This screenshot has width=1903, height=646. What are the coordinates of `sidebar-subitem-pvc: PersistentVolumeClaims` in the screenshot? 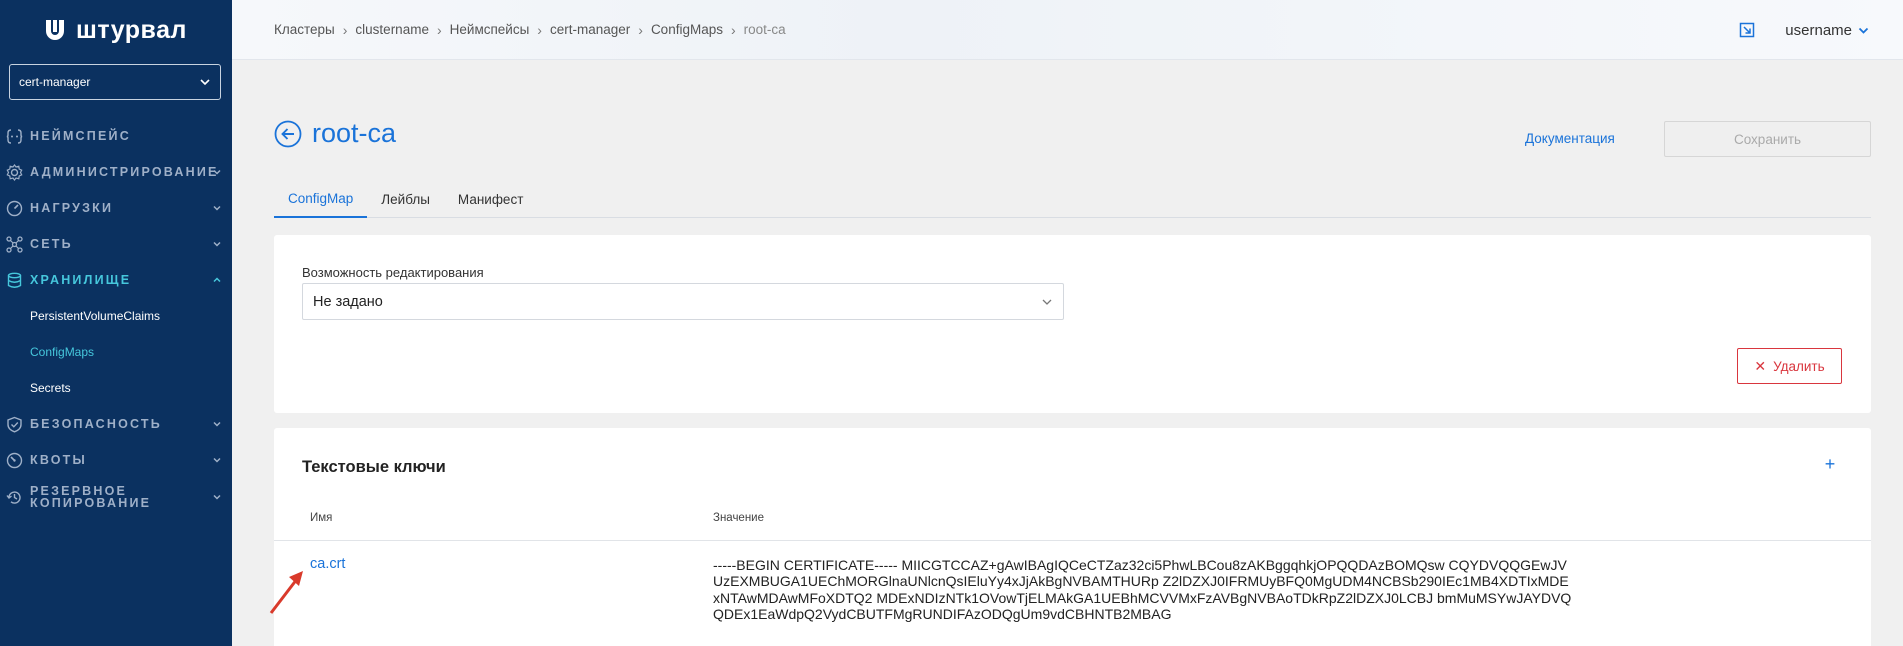 It's located at (116, 316).